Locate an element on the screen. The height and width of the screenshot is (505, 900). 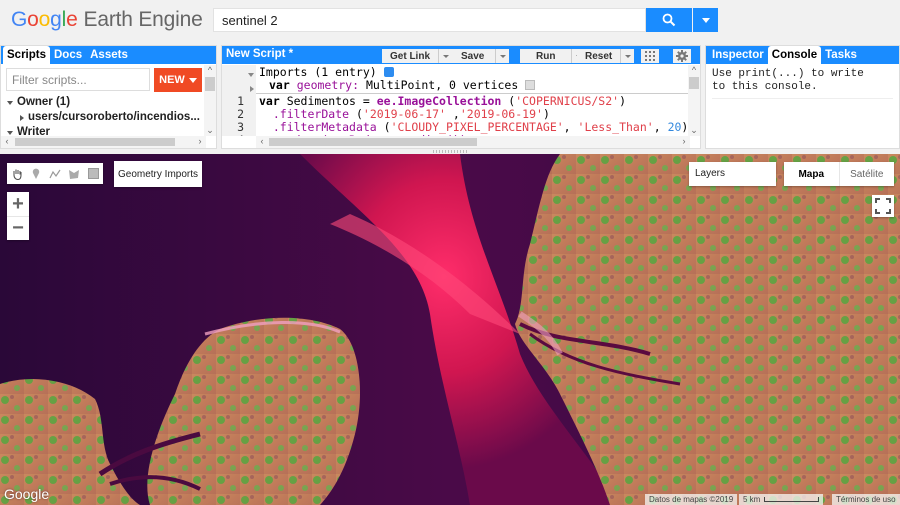
left-tab-bar: Scripts Docs Assets is located at coordinates (108, 55).